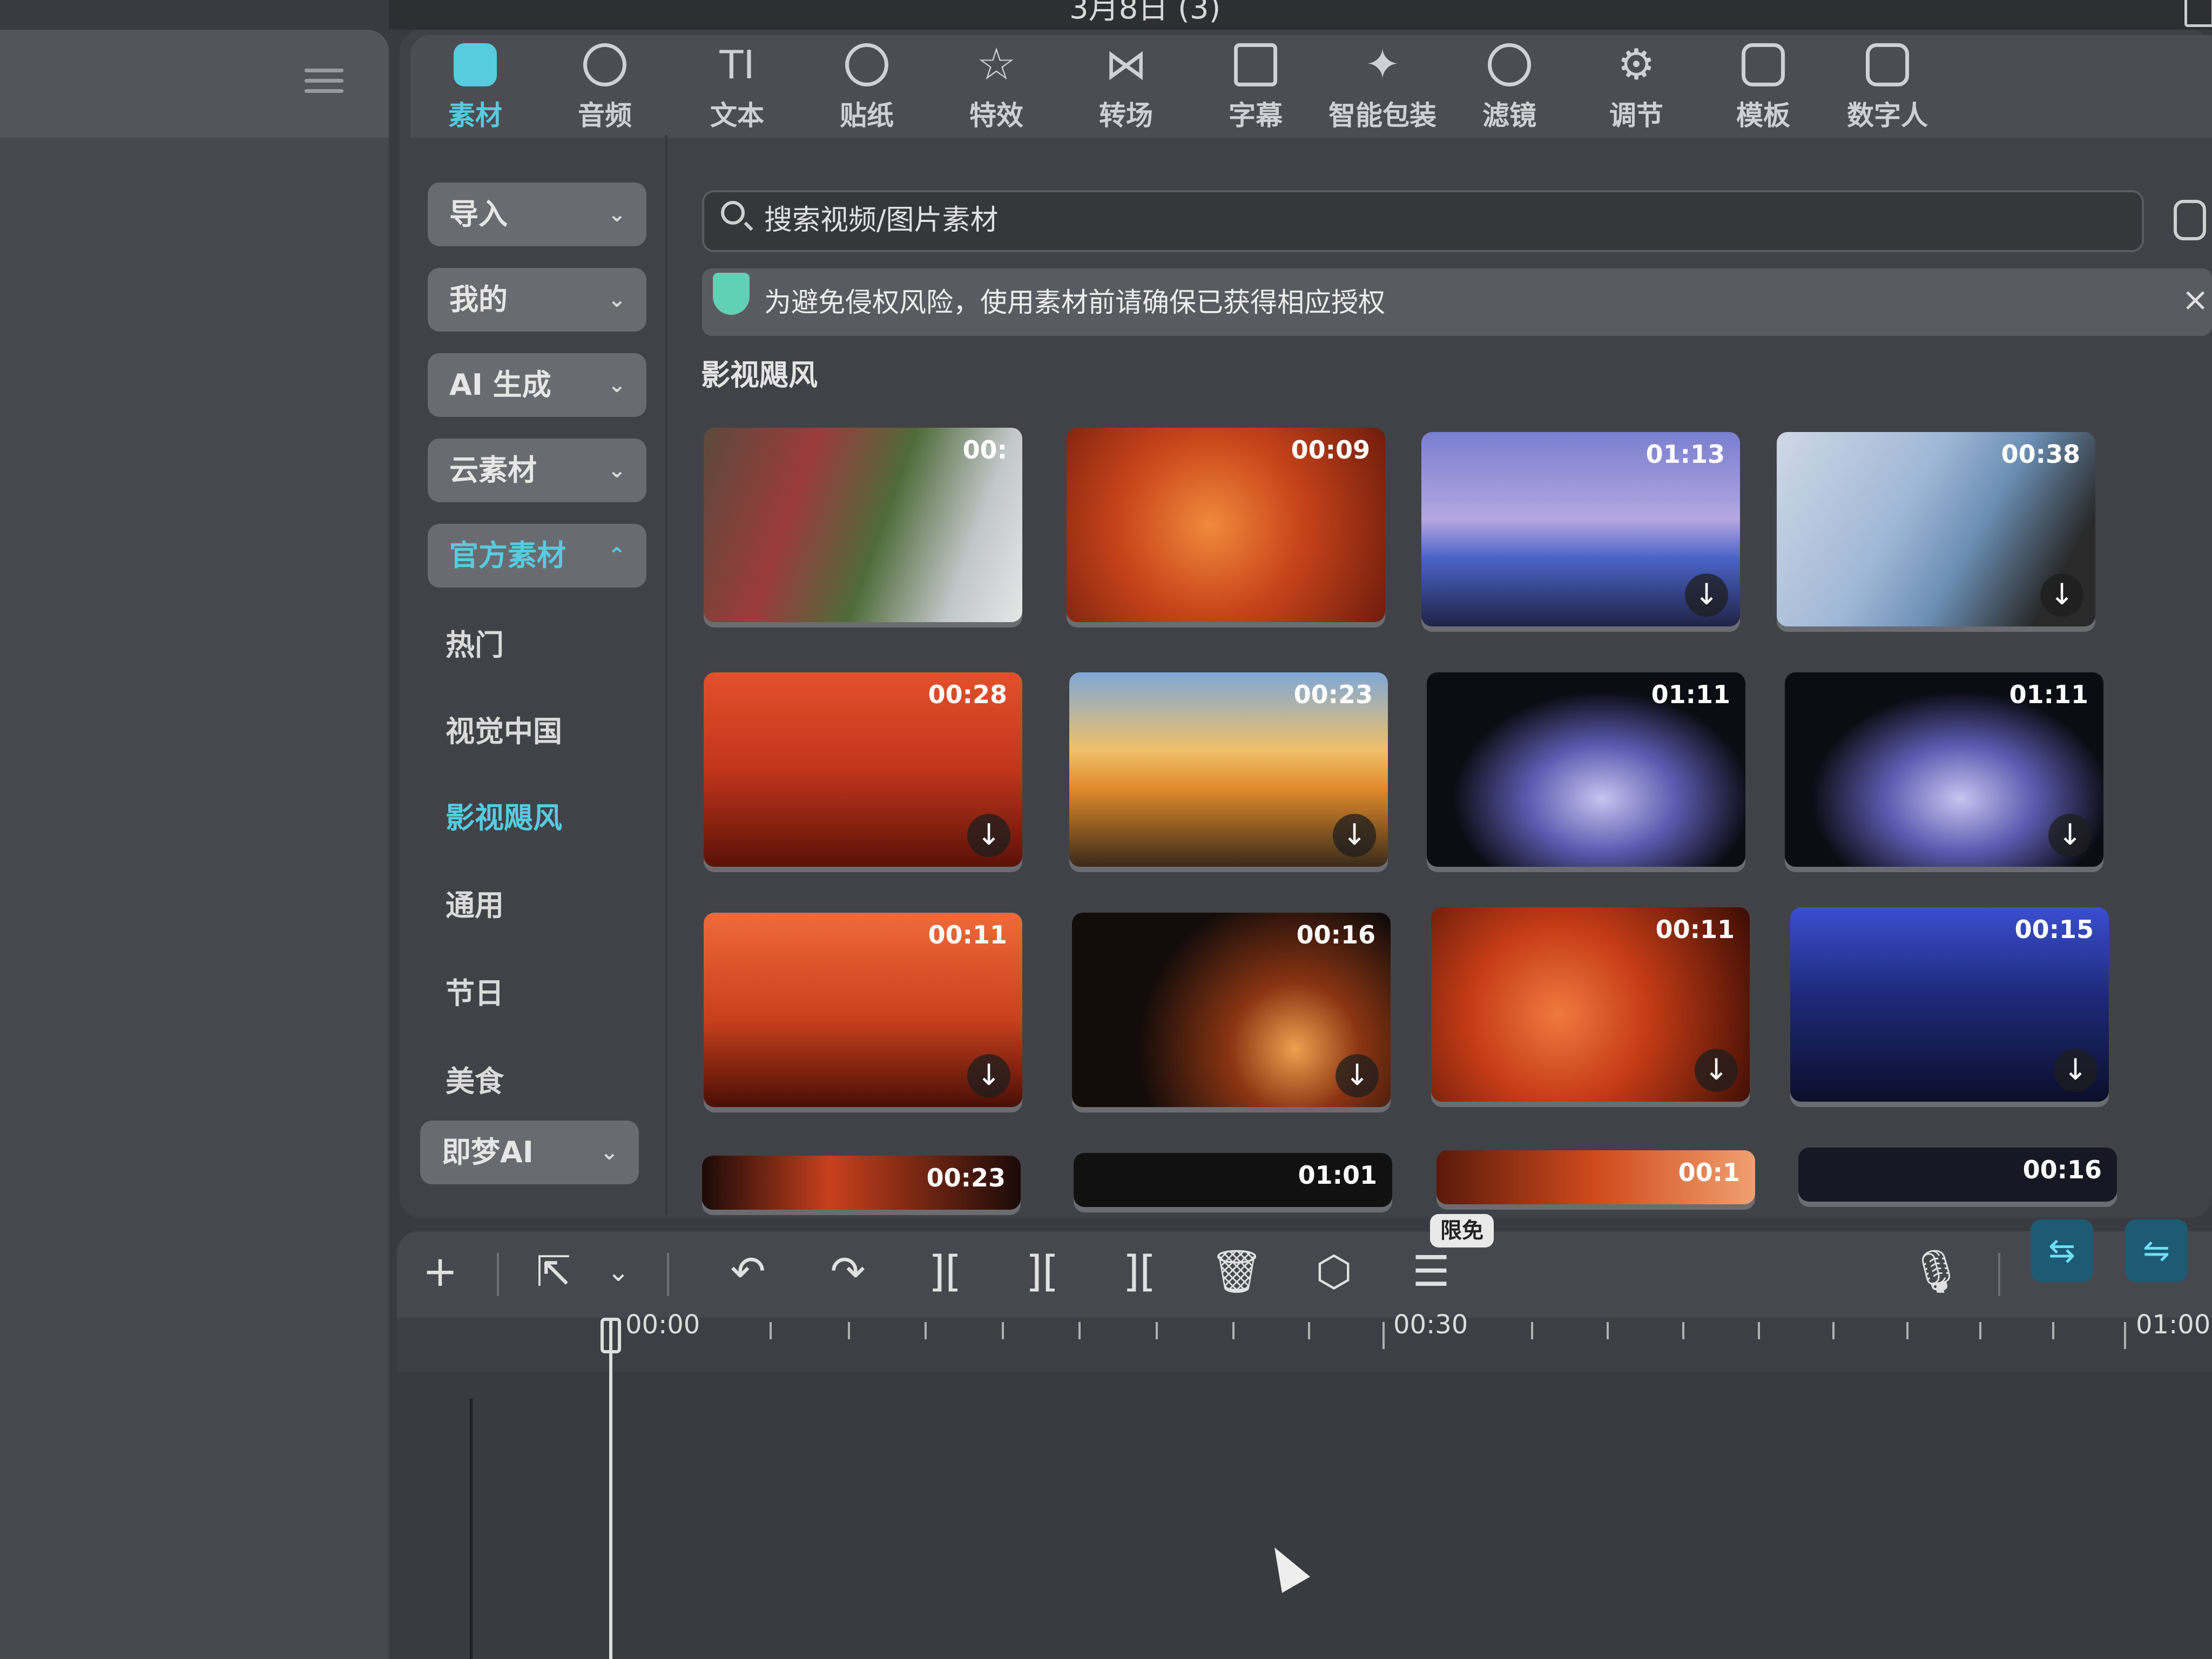  What do you see at coordinates (471, 1529) in the screenshot?
I see `track-divider` at bounding box center [471, 1529].